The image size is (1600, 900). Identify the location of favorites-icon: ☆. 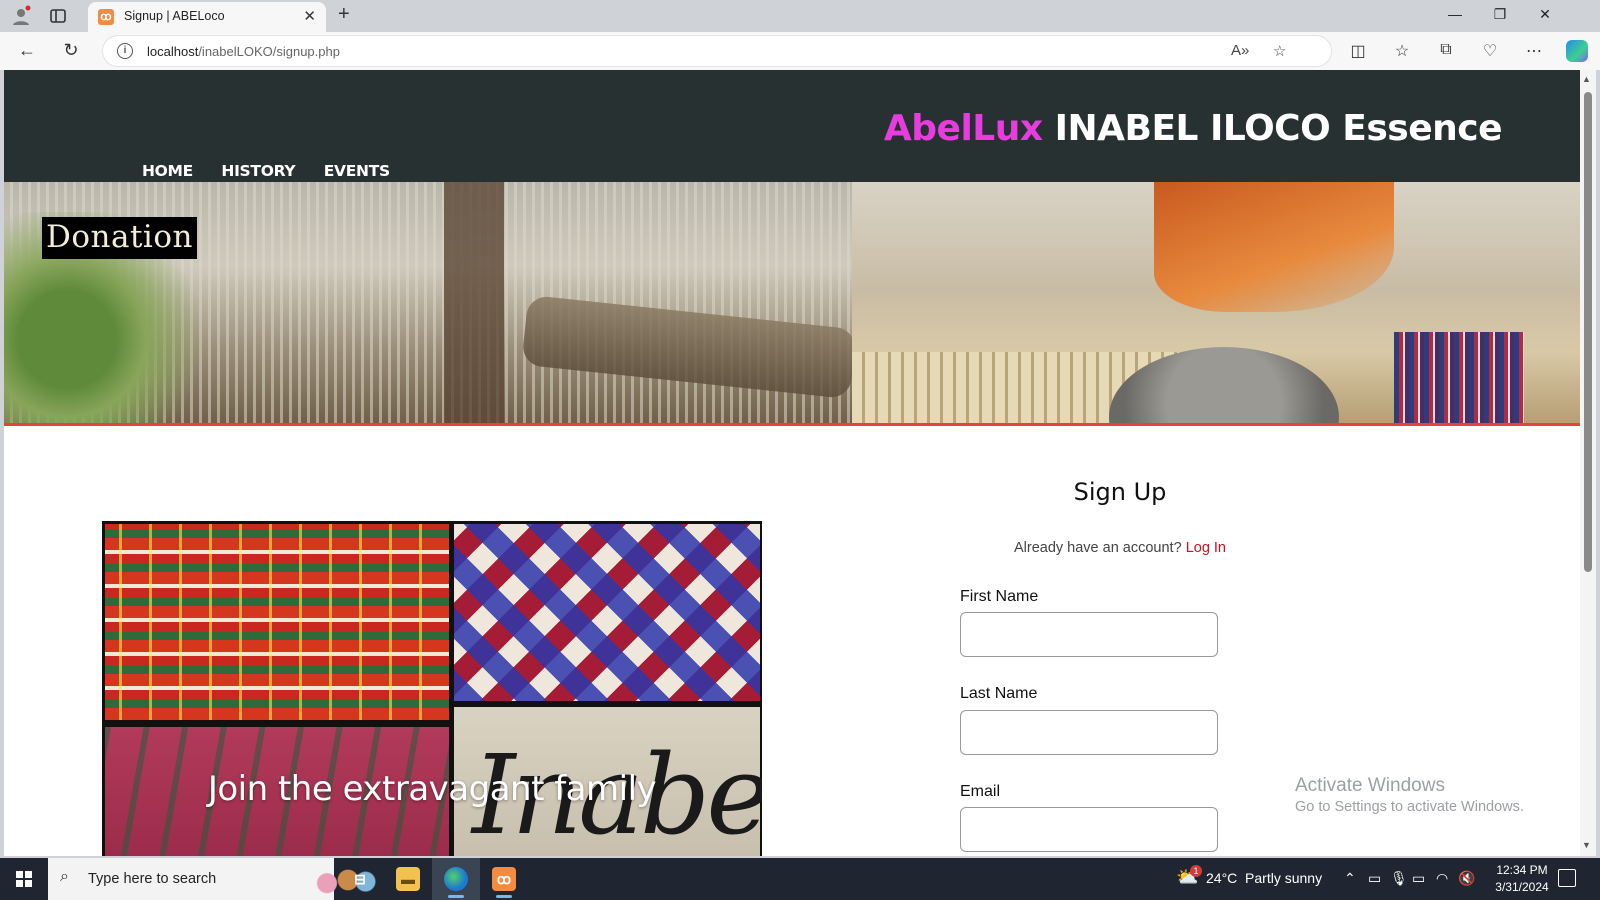
(1402, 51).